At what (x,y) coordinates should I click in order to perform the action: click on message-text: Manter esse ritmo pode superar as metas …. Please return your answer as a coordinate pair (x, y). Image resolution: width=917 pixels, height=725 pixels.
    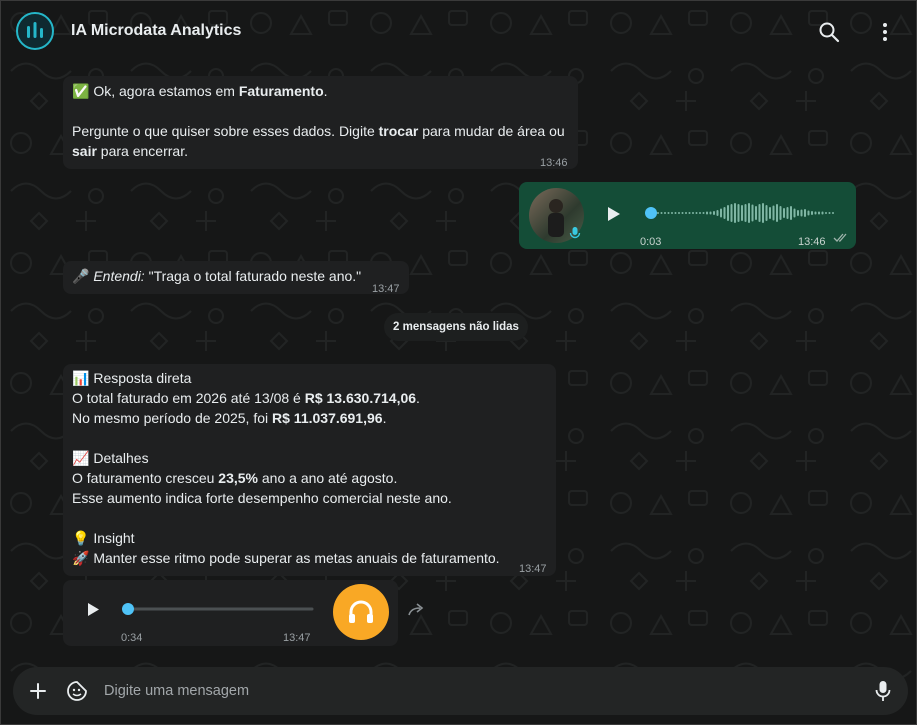
    Looking at the image, I should click on (296, 558).